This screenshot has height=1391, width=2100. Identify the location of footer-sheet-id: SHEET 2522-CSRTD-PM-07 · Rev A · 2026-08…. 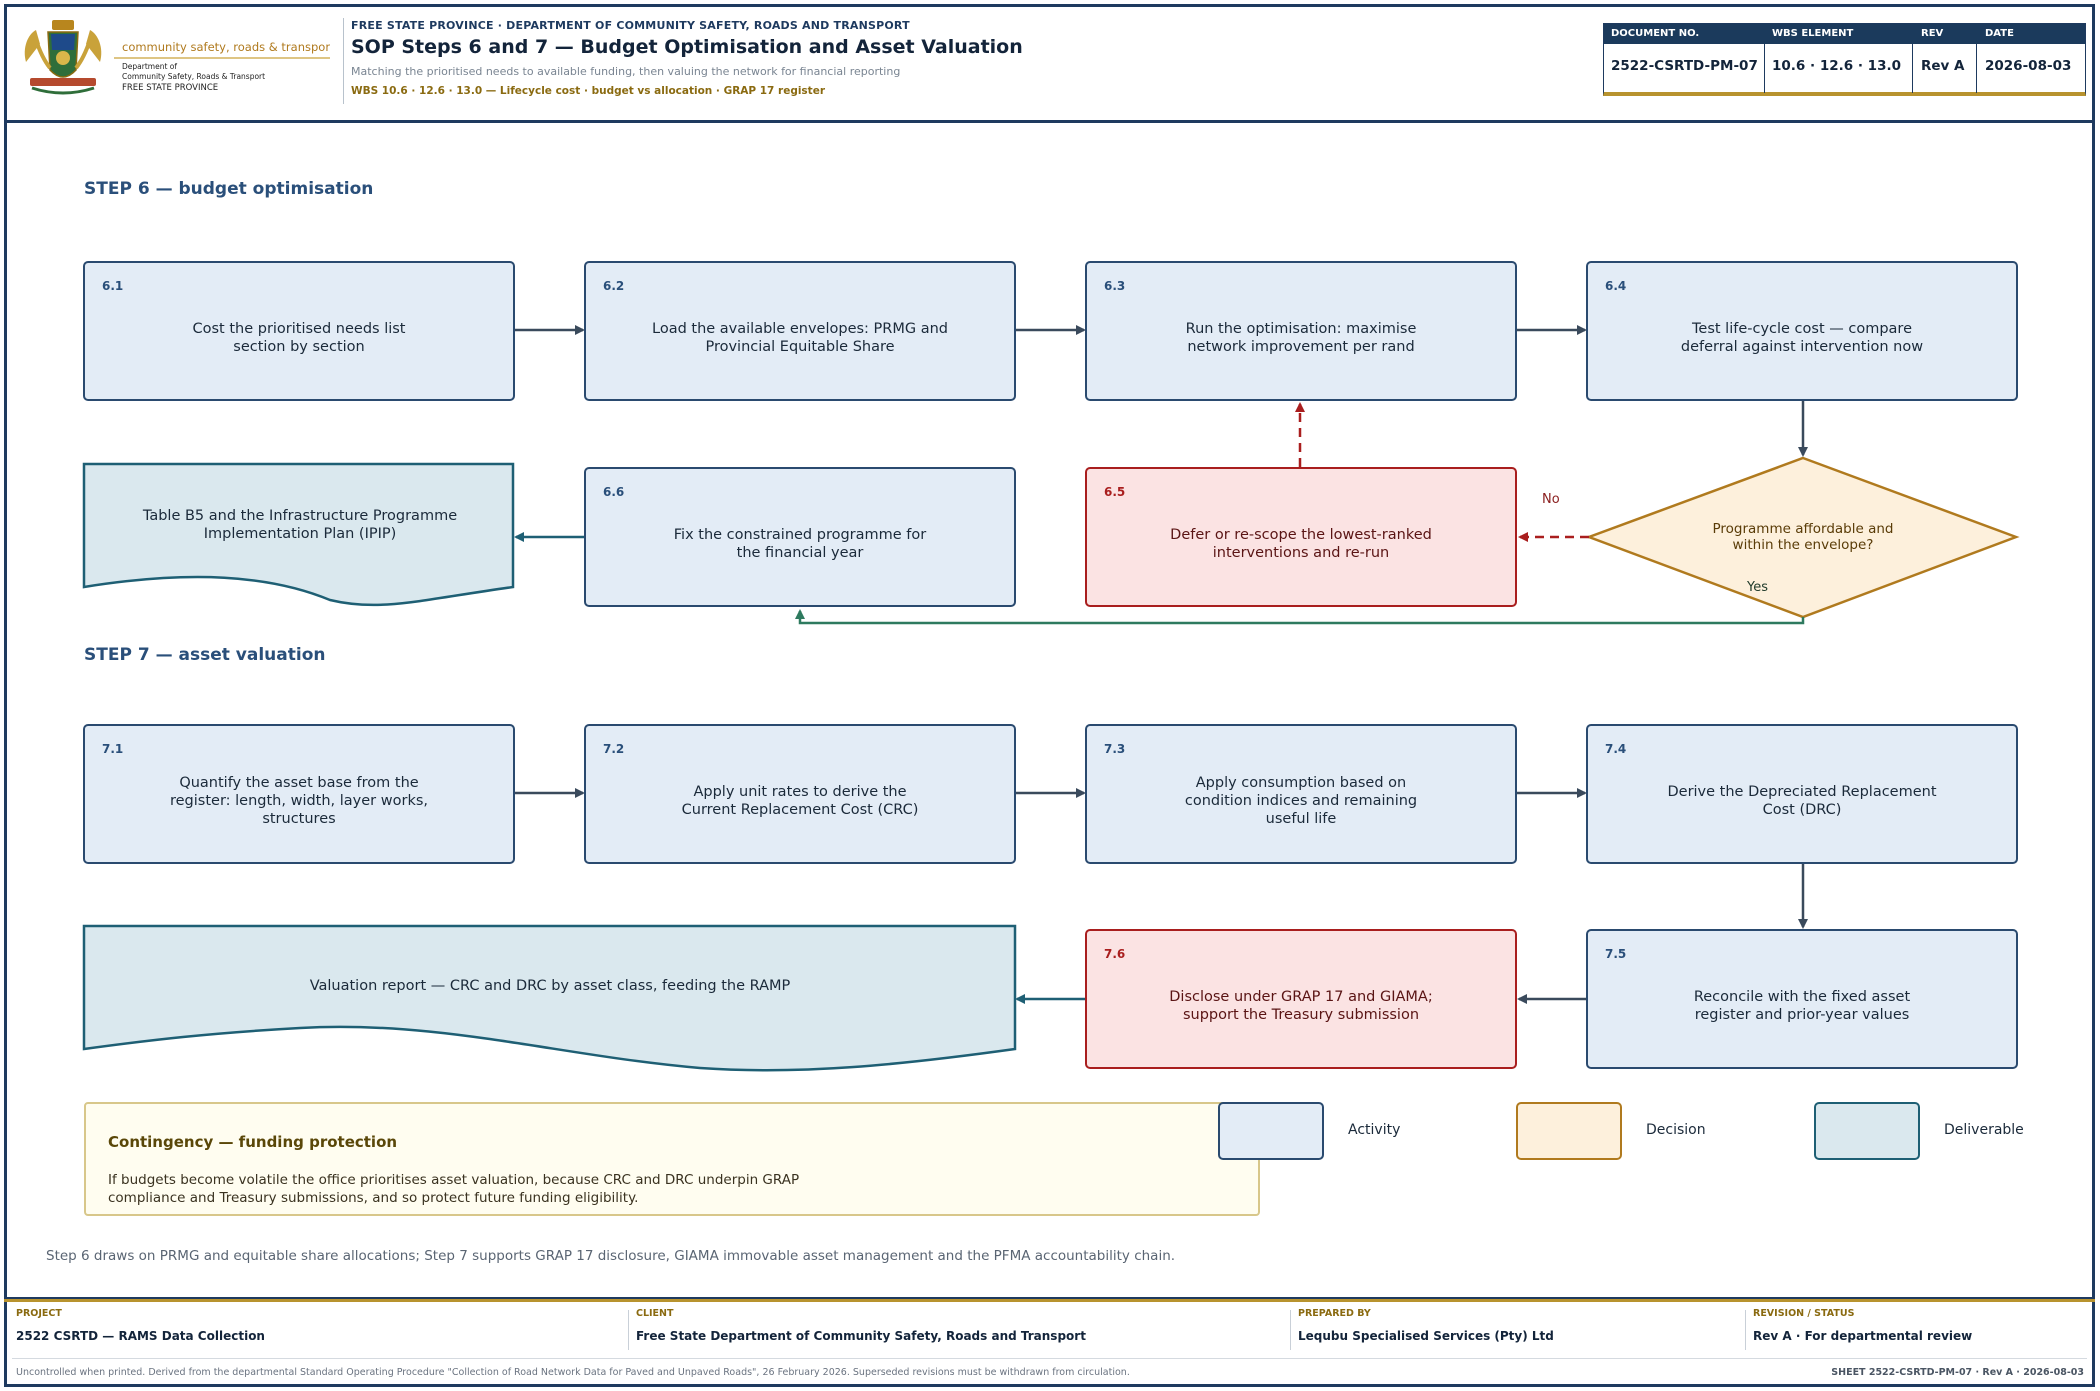
(1957, 1372).